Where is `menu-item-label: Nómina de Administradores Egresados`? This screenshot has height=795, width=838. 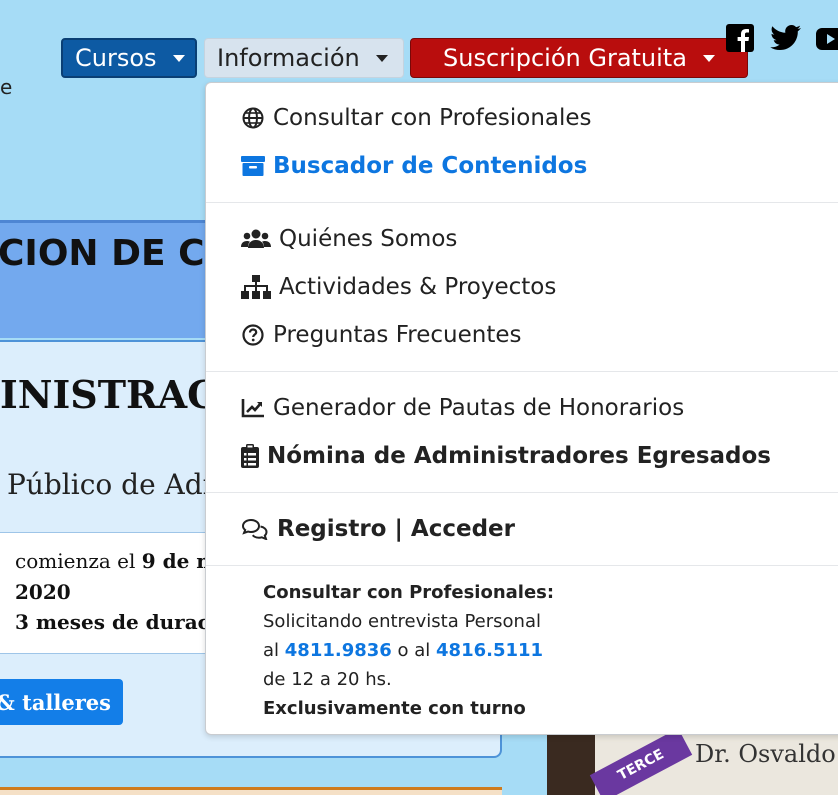 menu-item-label: Nómina de Administradores Egresados is located at coordinates (519, 456).